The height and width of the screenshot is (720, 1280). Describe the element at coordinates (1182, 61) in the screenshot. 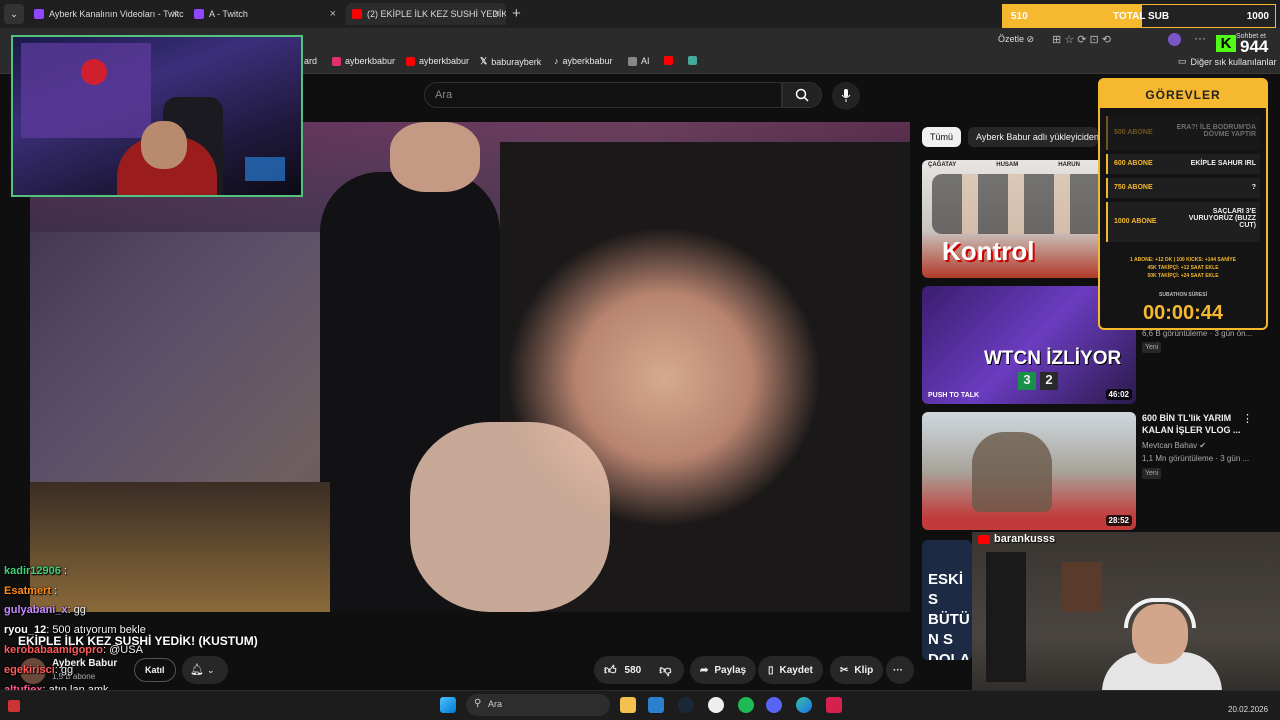

I see `folder-icon: ▭` at that location.